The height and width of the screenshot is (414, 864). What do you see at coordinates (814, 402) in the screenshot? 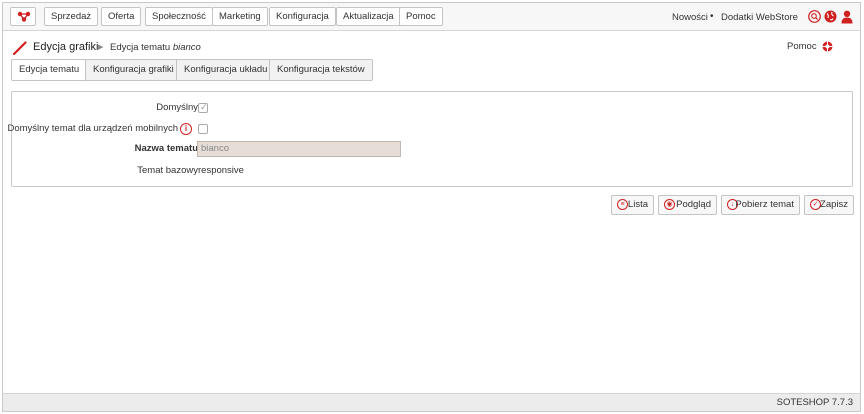
I see `version-label: SOTESHOP 7.7.3` at bounding box center [814, 402].